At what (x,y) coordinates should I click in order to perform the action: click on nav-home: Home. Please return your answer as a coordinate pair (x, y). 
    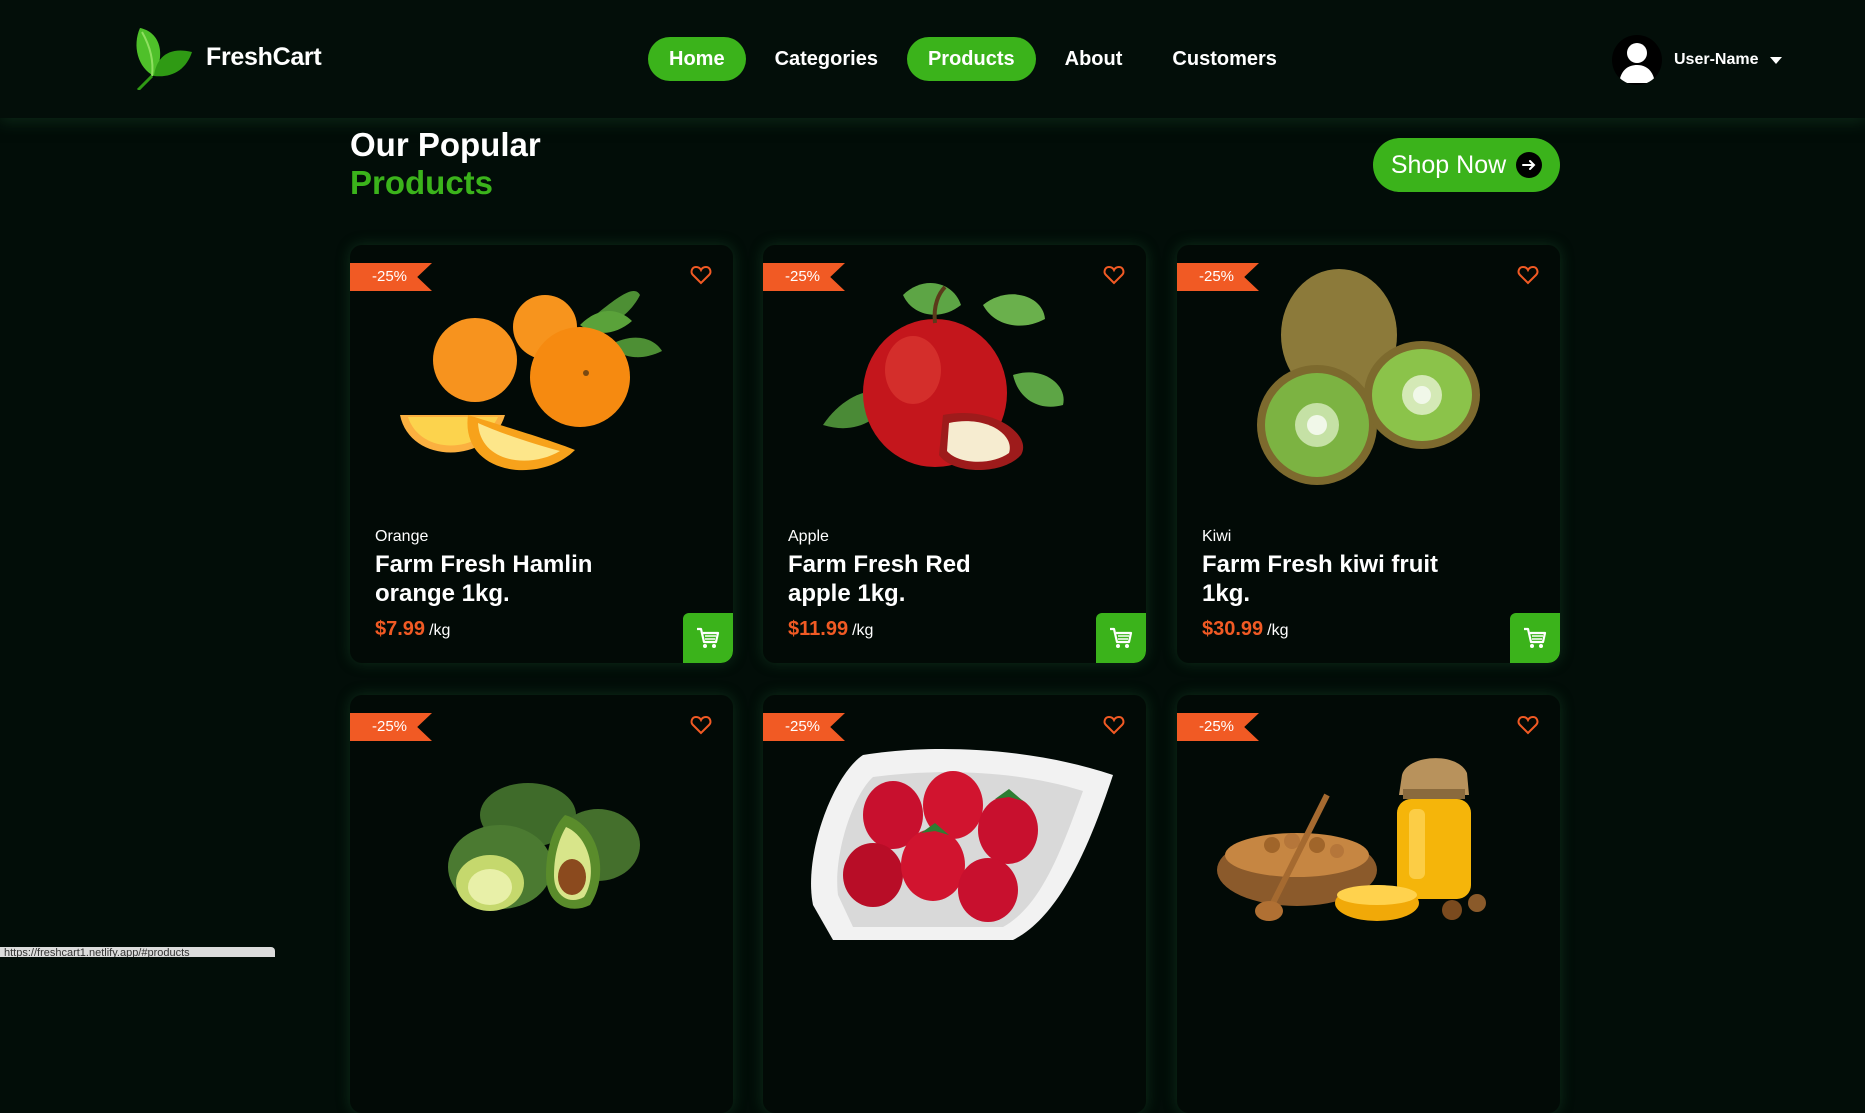
    Looking at the image, I should click on (697, 59).